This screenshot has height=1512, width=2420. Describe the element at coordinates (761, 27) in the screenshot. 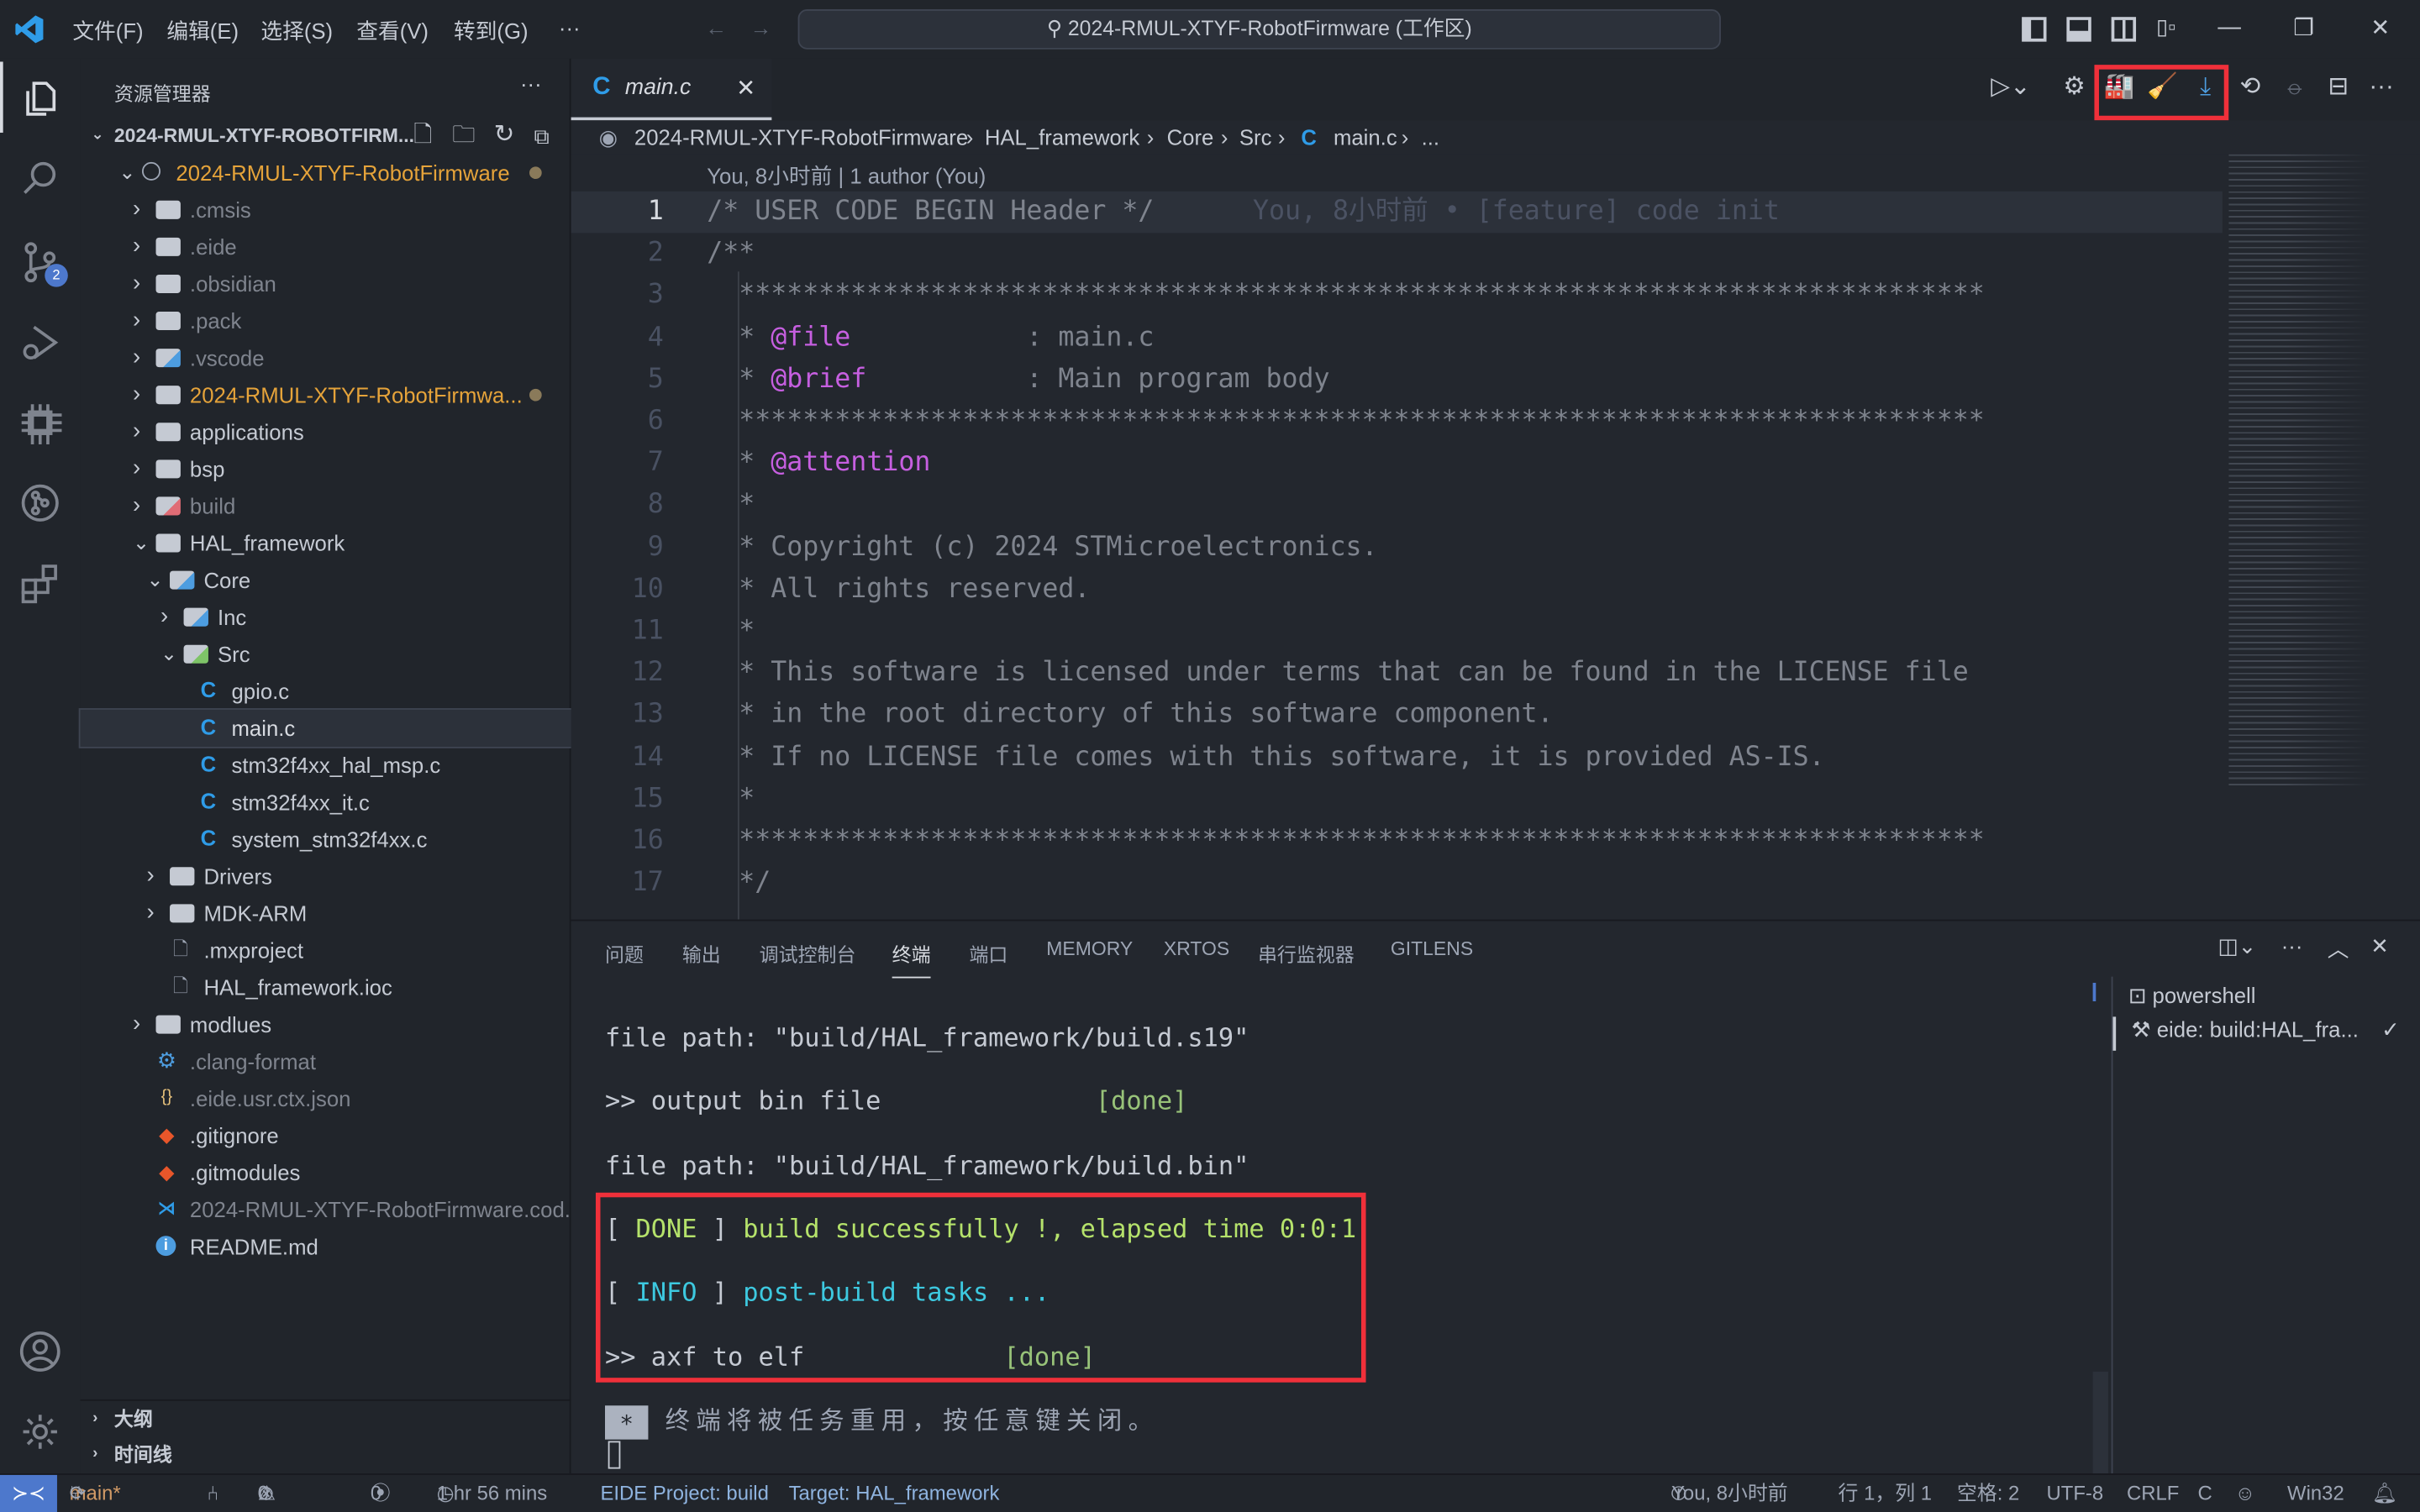

I see `forward-arrow-icon: →` at that location.